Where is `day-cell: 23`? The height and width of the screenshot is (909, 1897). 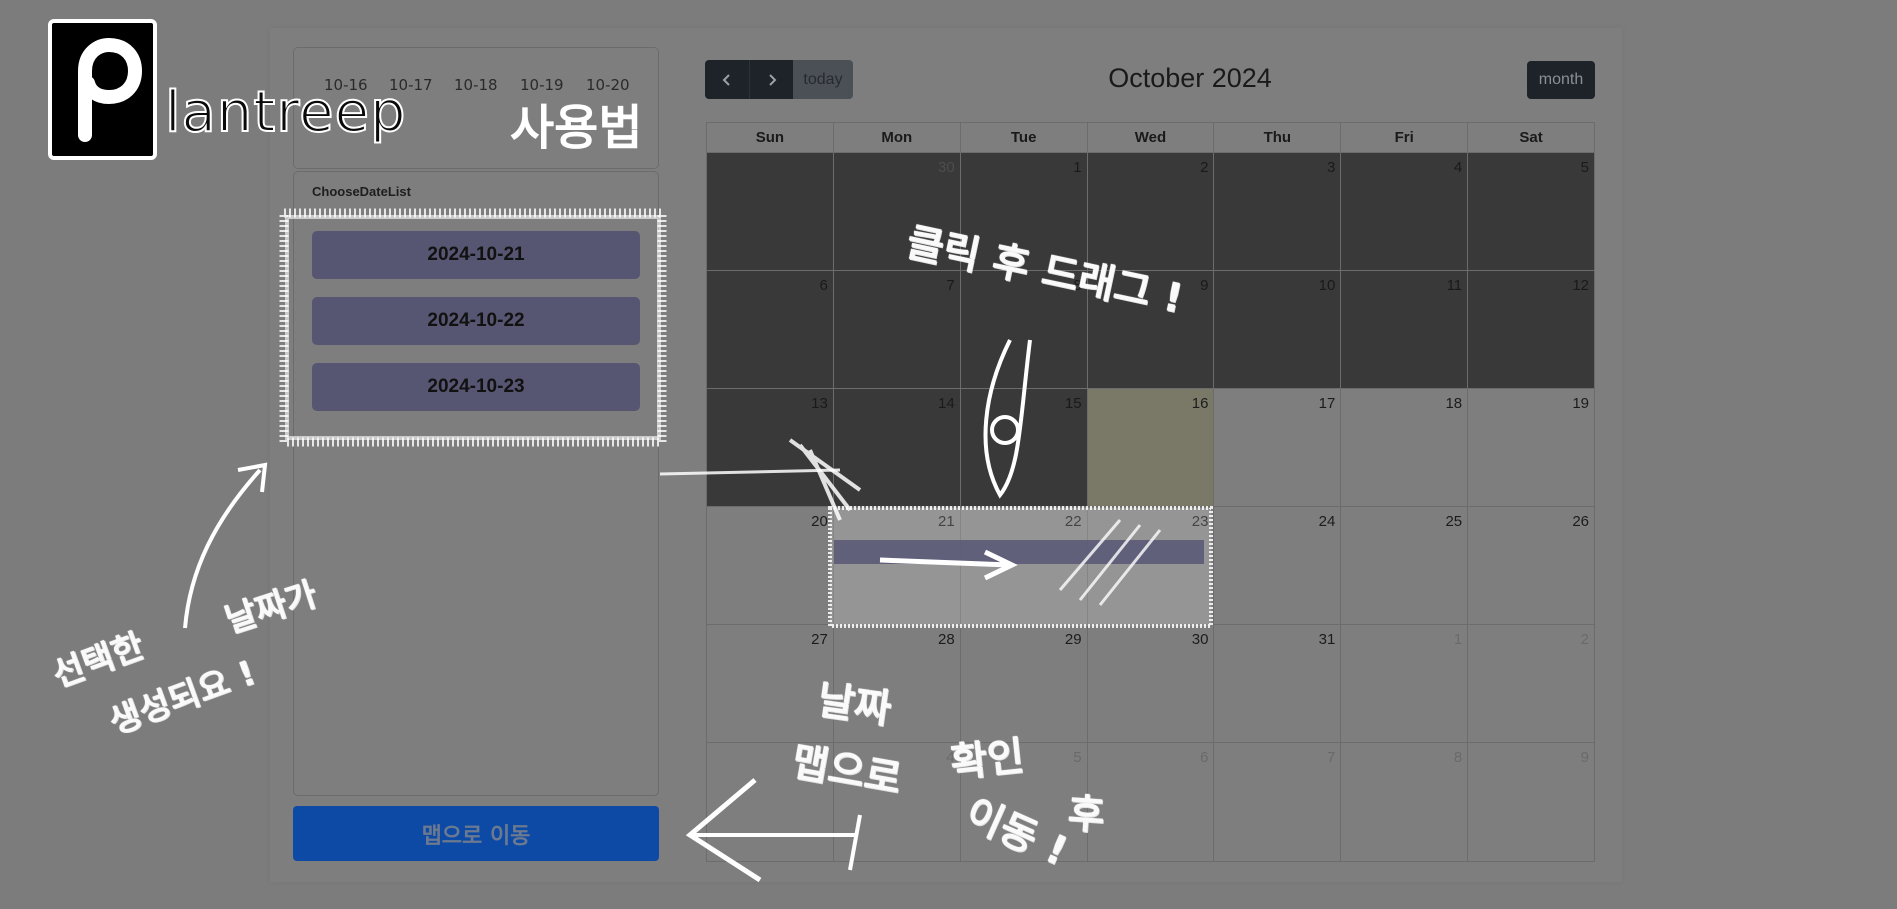 day-cell: 23 is located at coordinates (1151, 565).